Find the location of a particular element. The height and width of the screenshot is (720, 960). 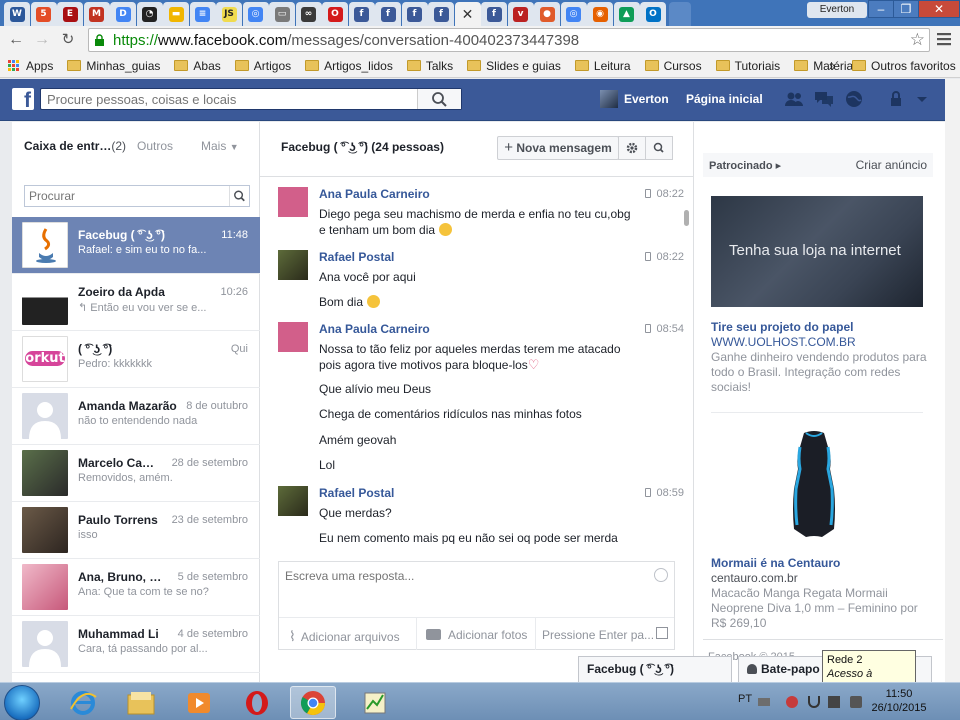

other-bookmarks-folder: Outros favoritos is located at coordinates (904, 66).